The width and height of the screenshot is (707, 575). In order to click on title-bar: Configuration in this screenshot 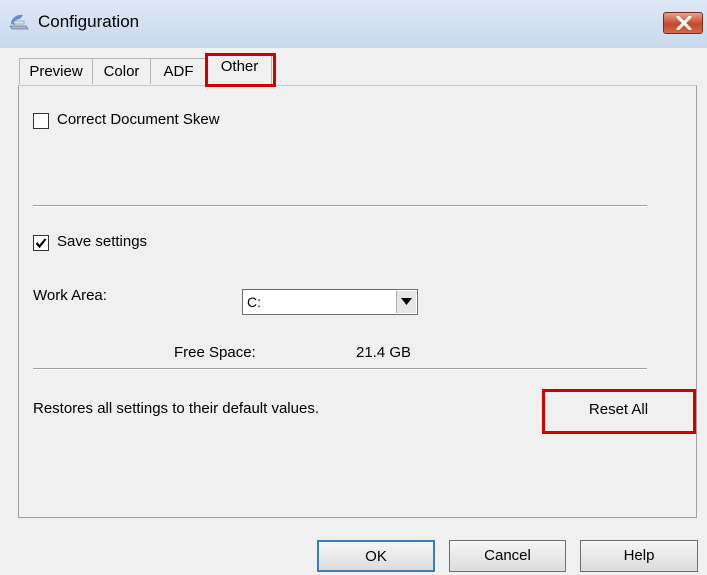, I will do `click(353, 24)`.